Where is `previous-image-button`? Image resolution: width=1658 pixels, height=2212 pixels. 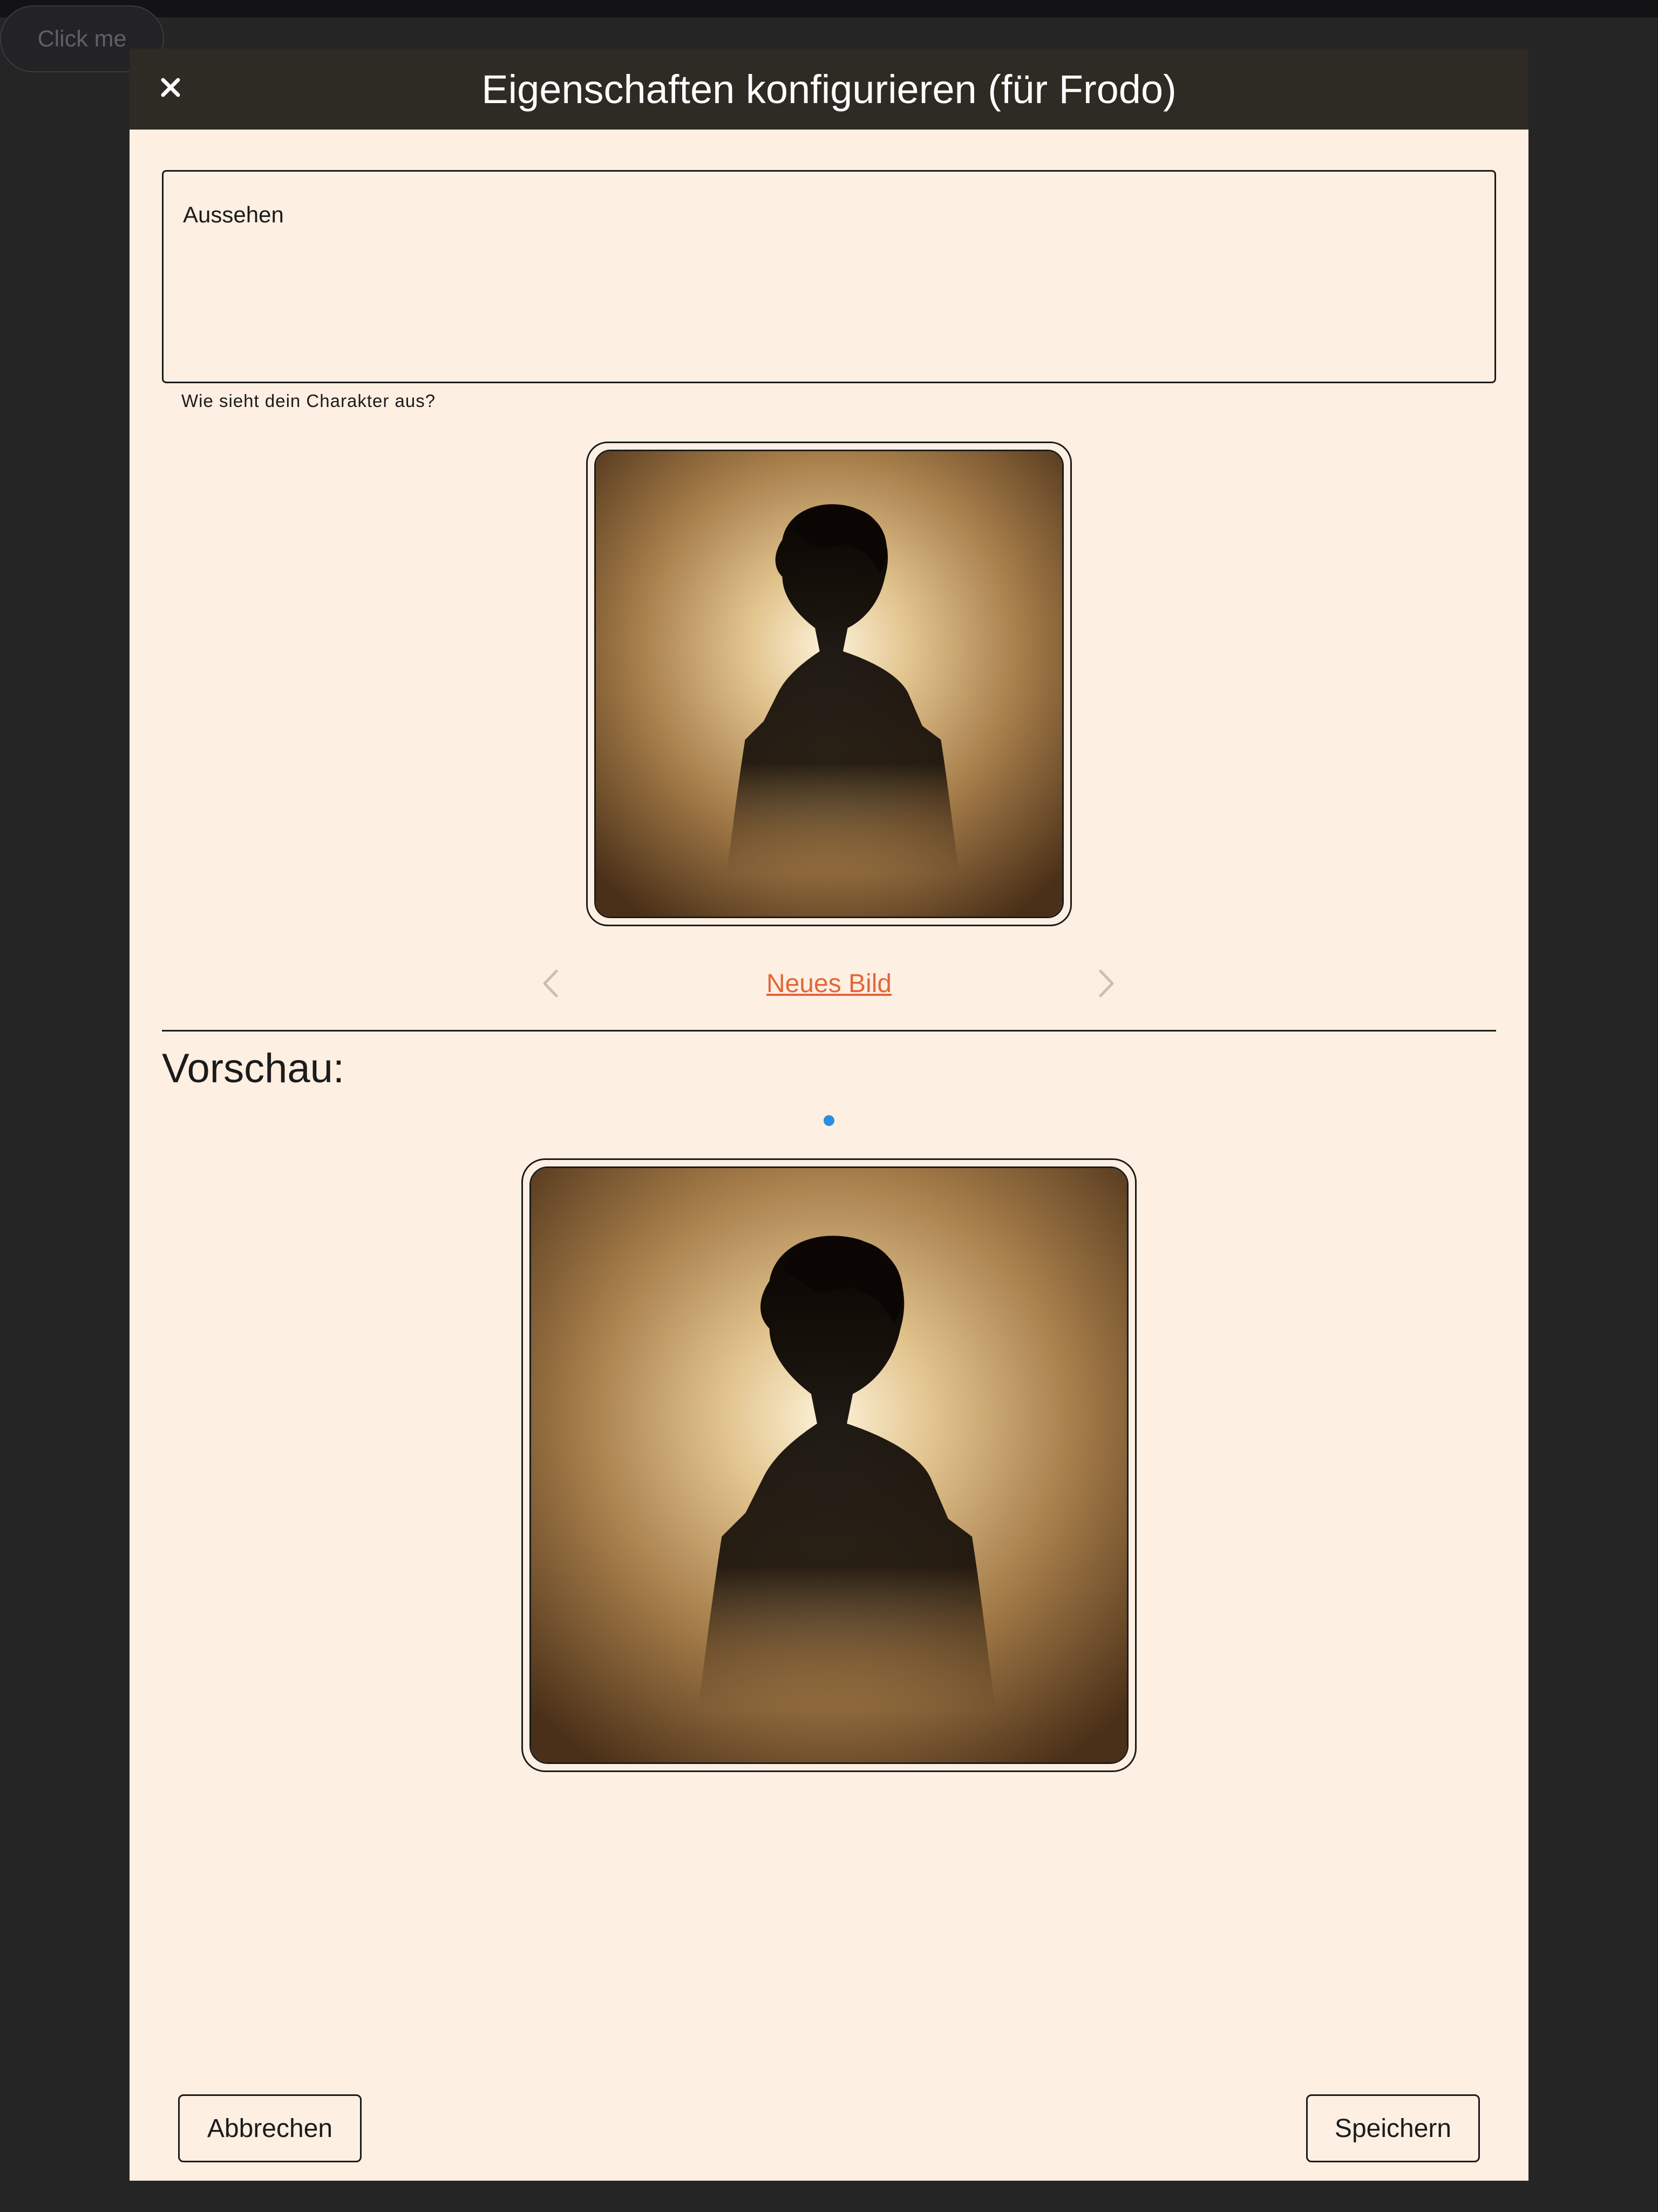
previous-image-button is located at coordinates (550, 983).